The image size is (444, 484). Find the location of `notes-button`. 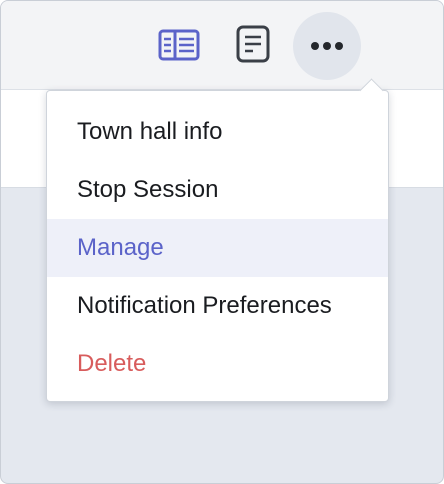

notes-button is located at coordinates (253, 44).